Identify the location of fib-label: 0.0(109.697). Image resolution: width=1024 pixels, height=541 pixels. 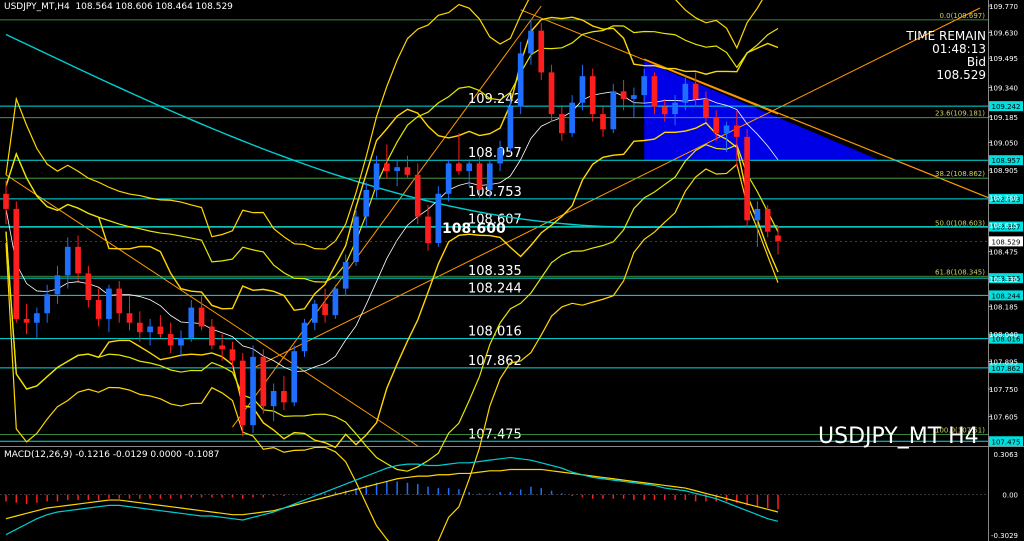
(962, 16).